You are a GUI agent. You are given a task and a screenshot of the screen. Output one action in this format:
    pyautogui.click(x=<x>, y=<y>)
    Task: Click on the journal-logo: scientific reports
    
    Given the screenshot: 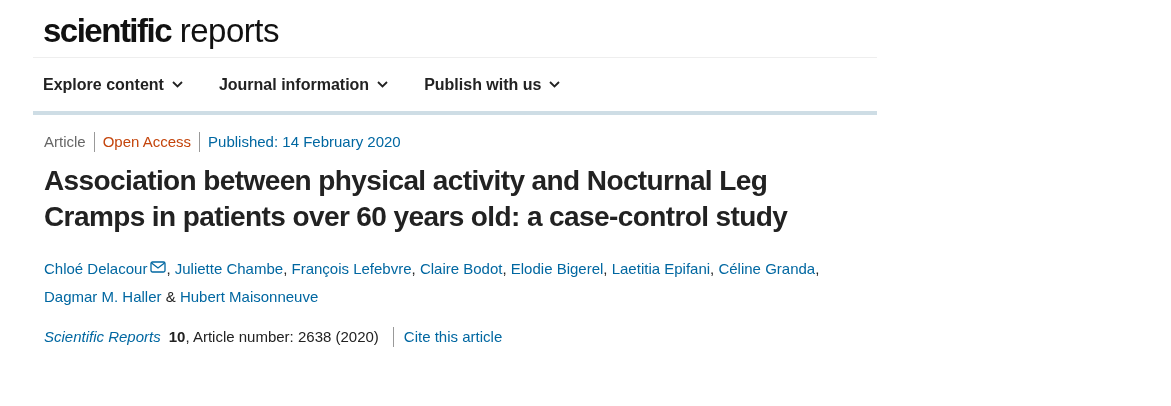 What is the action you would take?
    pyautogui.click(x=161, y=30)
    